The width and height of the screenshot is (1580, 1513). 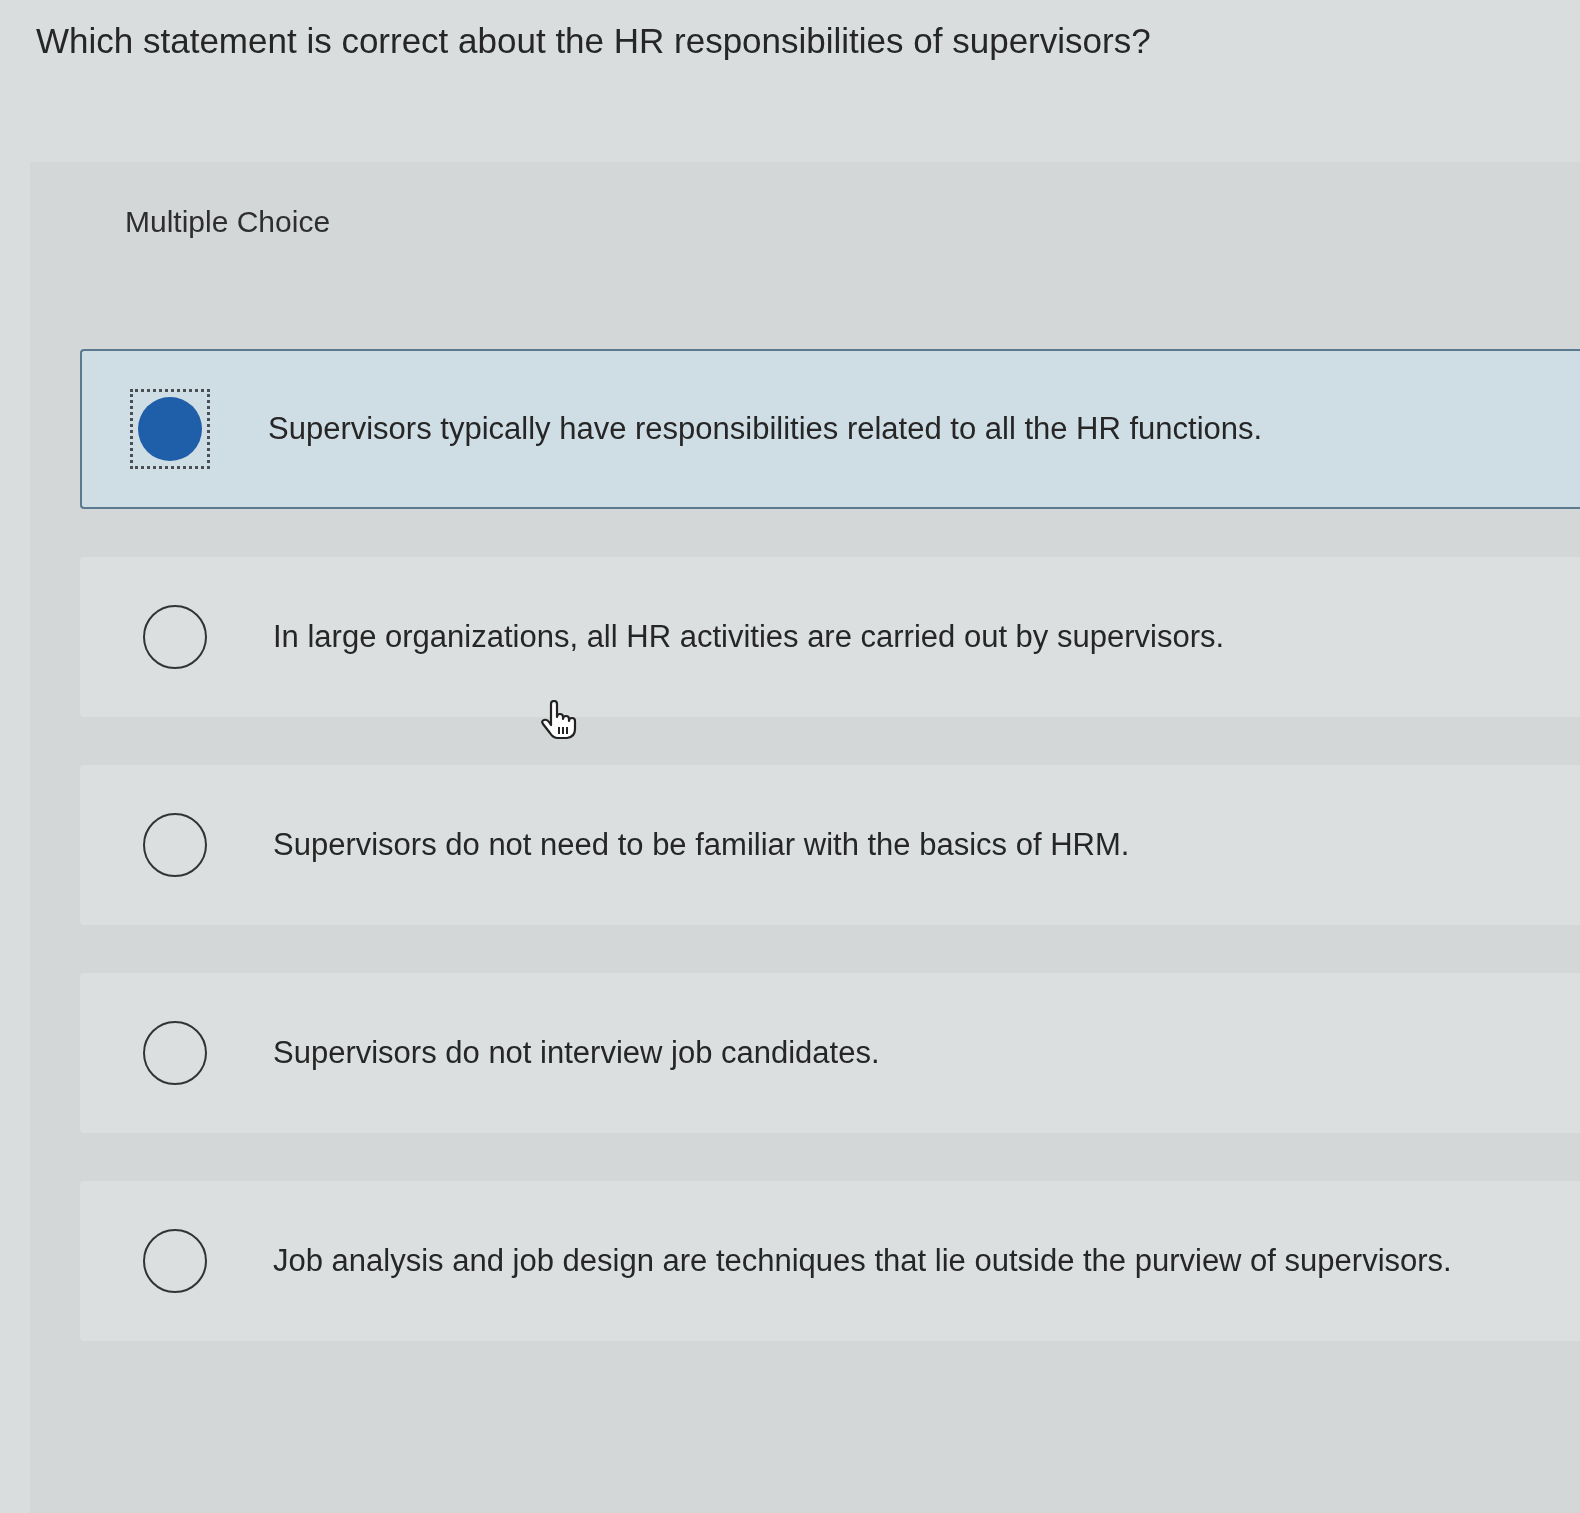 I want to click on answer-option: Supervisors typically have responsibilities related to all the HR functions., so click(x=830, y=429).